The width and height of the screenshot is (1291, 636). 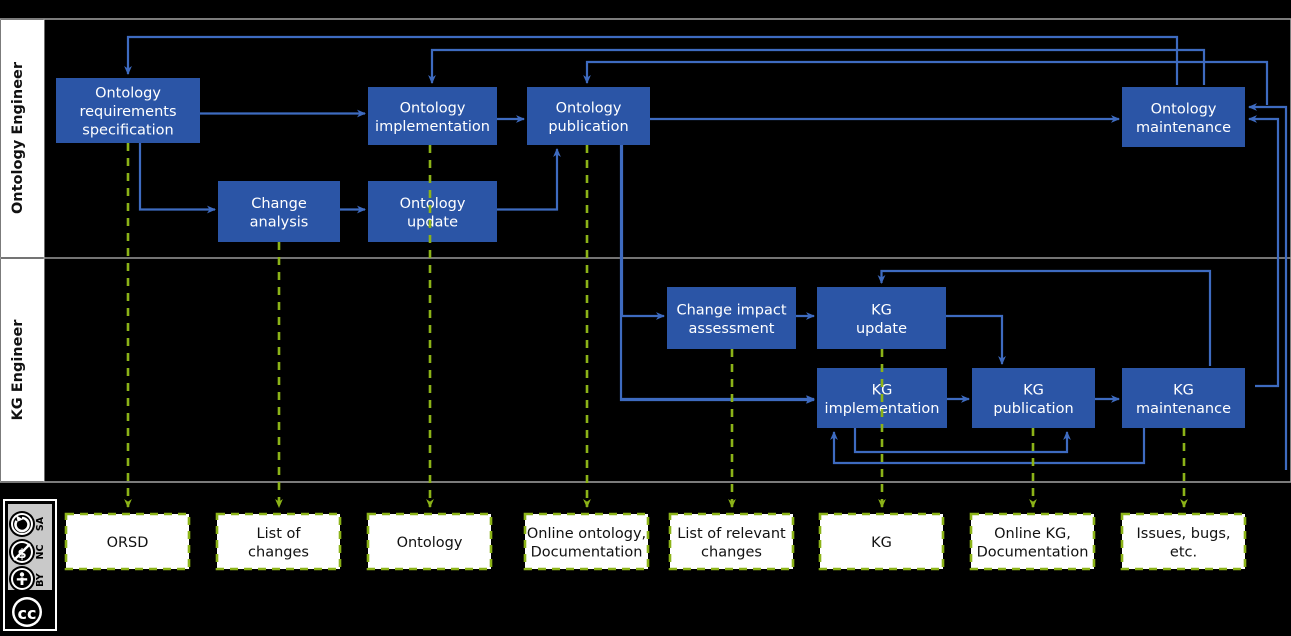 What do you see at coordinates (1183, 534) in the screenshot?
I see `output-label-line: Issues, bugs,` at bounding box center [1183, 534].